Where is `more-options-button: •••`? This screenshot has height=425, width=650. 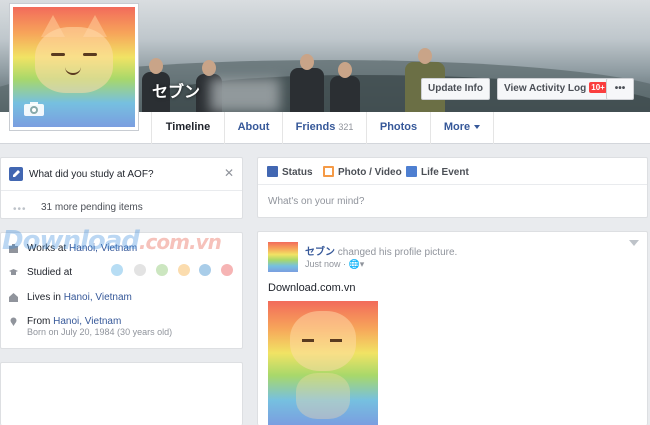
more-options-button: ••• is located at coordinates (620, 89).